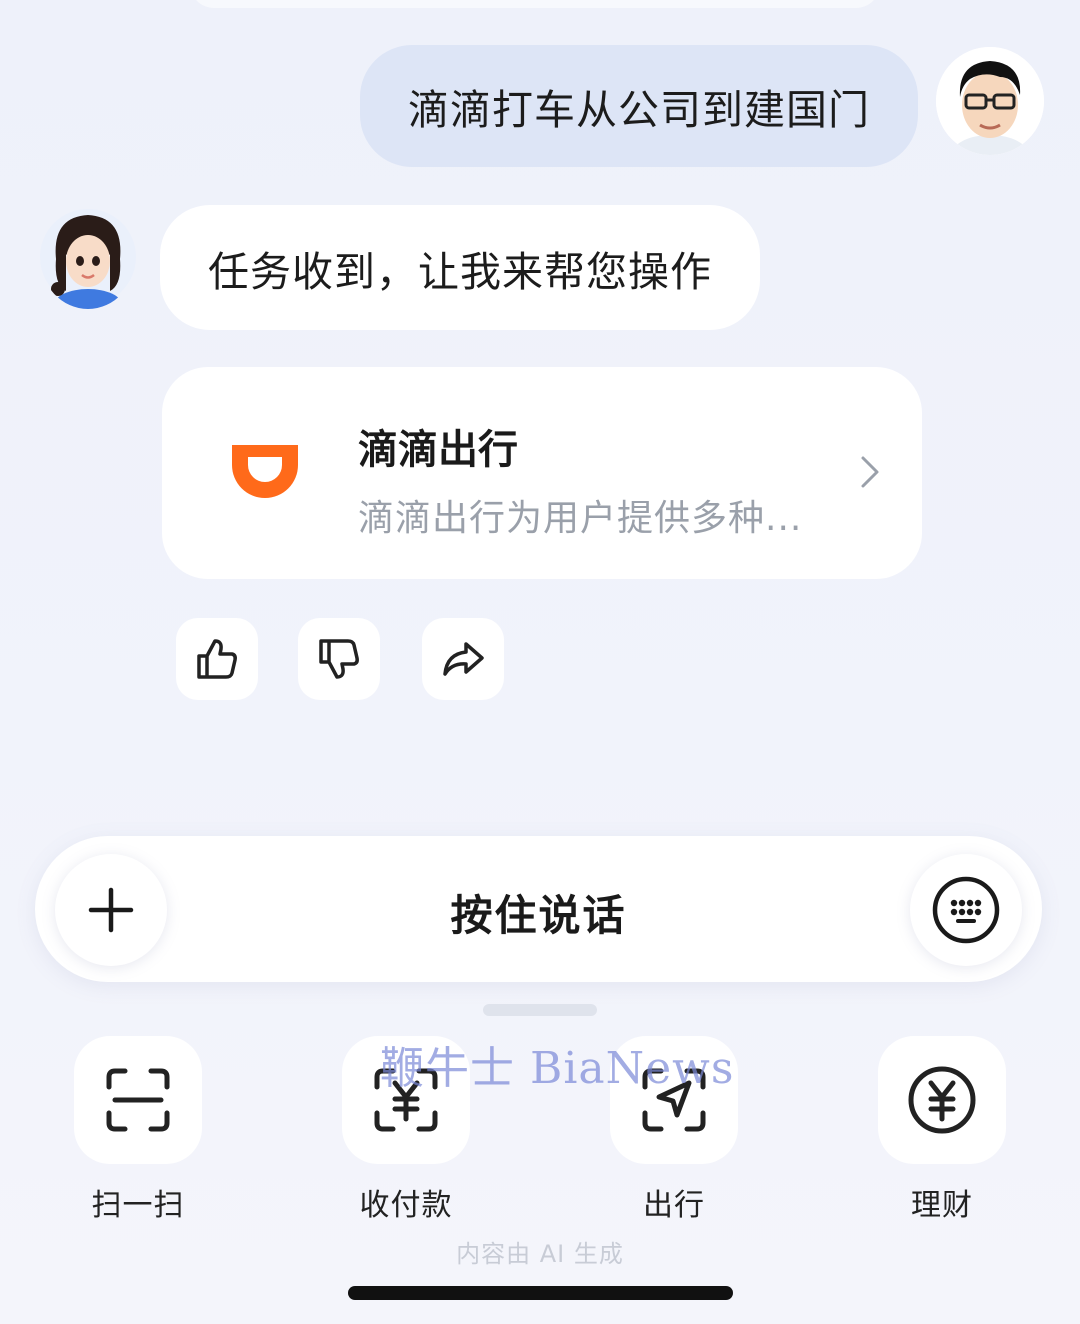 Image resolution: width=1080 pixels, height=1324 pixels. Describe the element at coordinates (540, 1254) in the screenshot. I see `ai-generated-notice: 内容由 AI 生成` at that location.